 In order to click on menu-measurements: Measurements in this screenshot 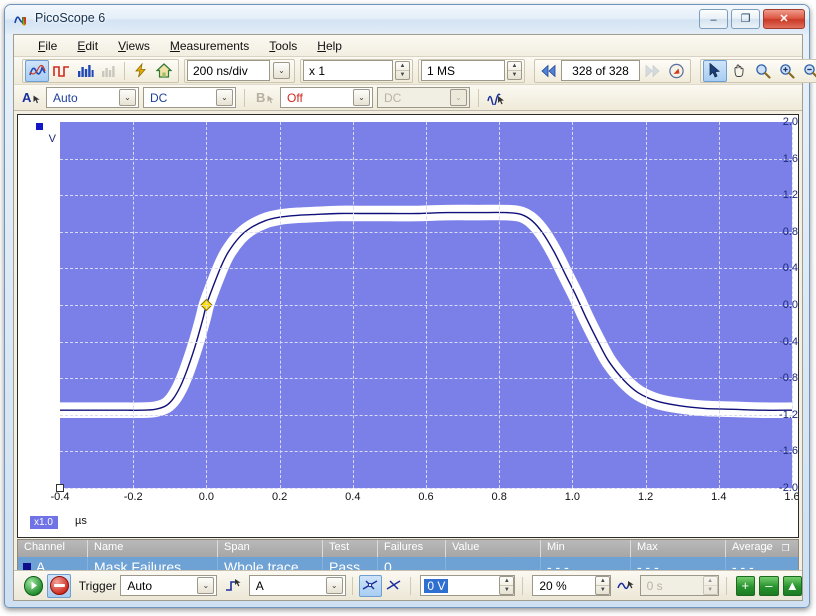, I will do `click(209, 46)`.